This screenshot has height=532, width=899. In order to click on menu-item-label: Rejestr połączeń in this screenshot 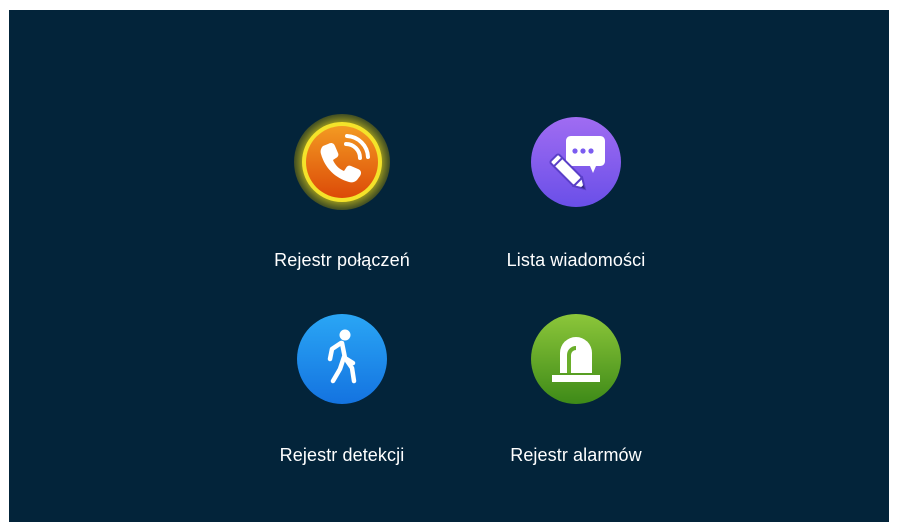, I will do `click(342, 260)`.